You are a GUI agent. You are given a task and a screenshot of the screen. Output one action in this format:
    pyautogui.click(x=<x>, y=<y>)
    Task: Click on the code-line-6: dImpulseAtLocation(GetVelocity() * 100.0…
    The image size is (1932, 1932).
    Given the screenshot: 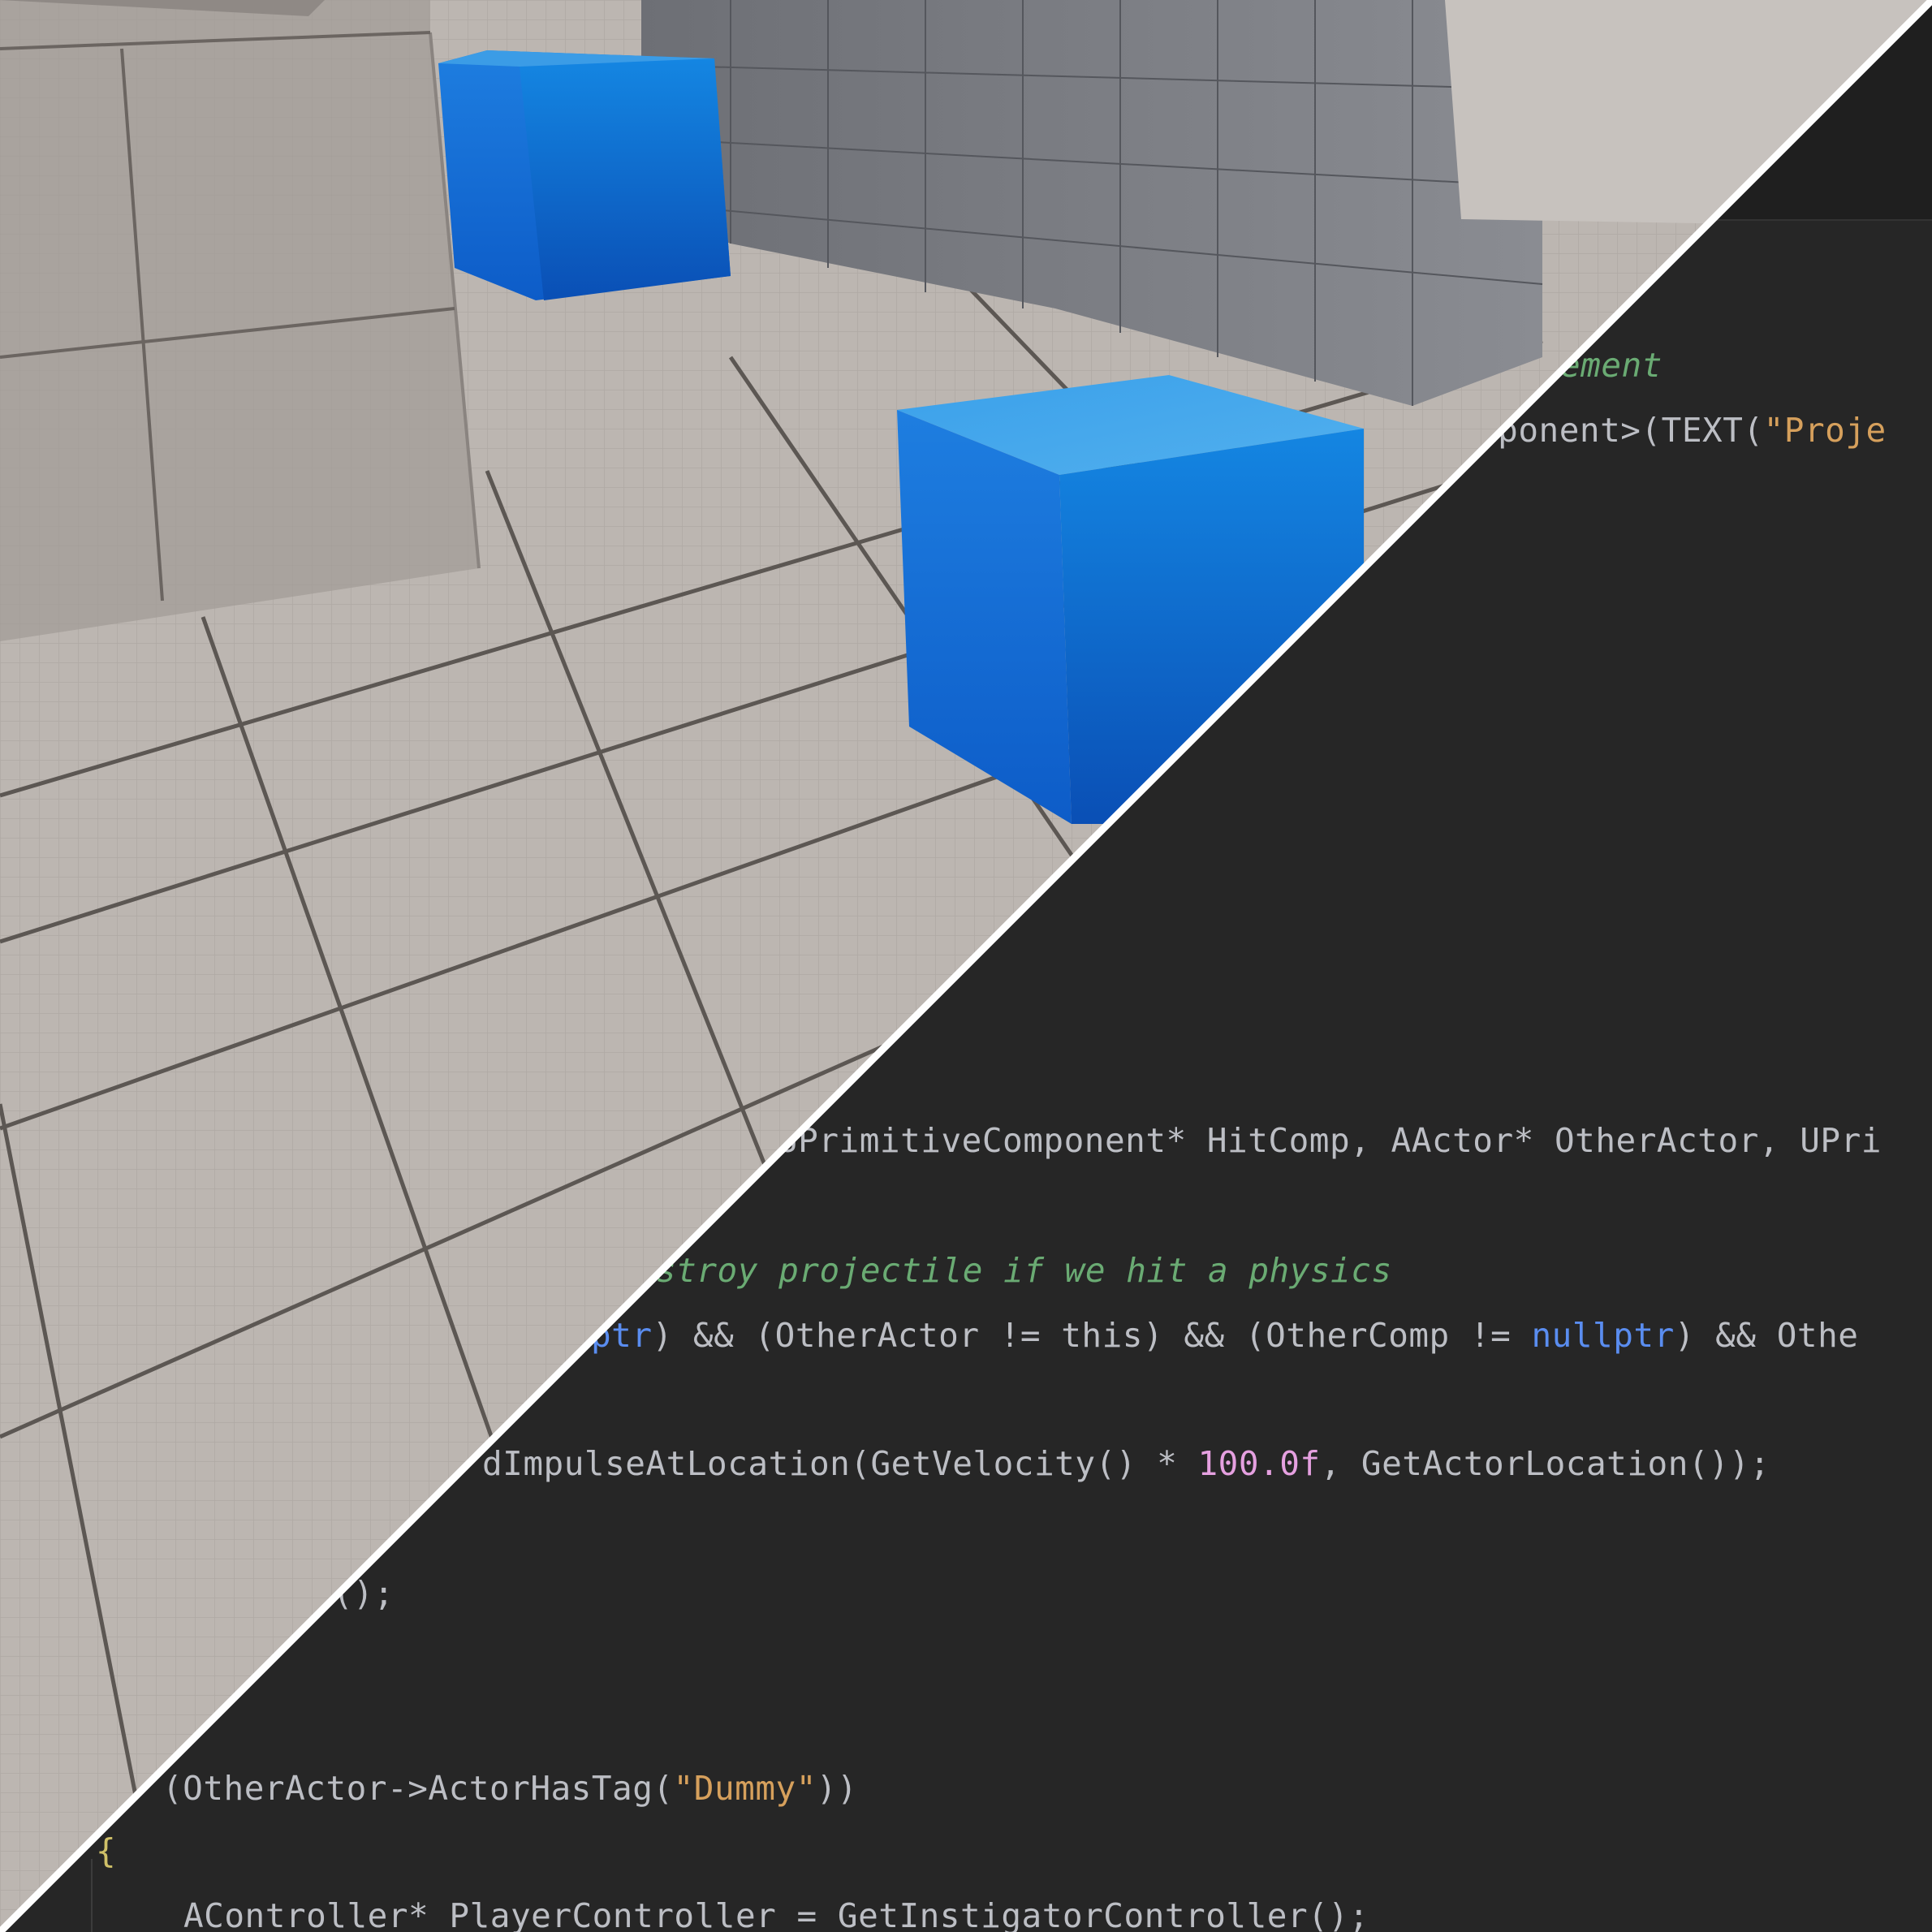 What is the action you would take?
    pyautogui.click(x=1126, y=1463)
    